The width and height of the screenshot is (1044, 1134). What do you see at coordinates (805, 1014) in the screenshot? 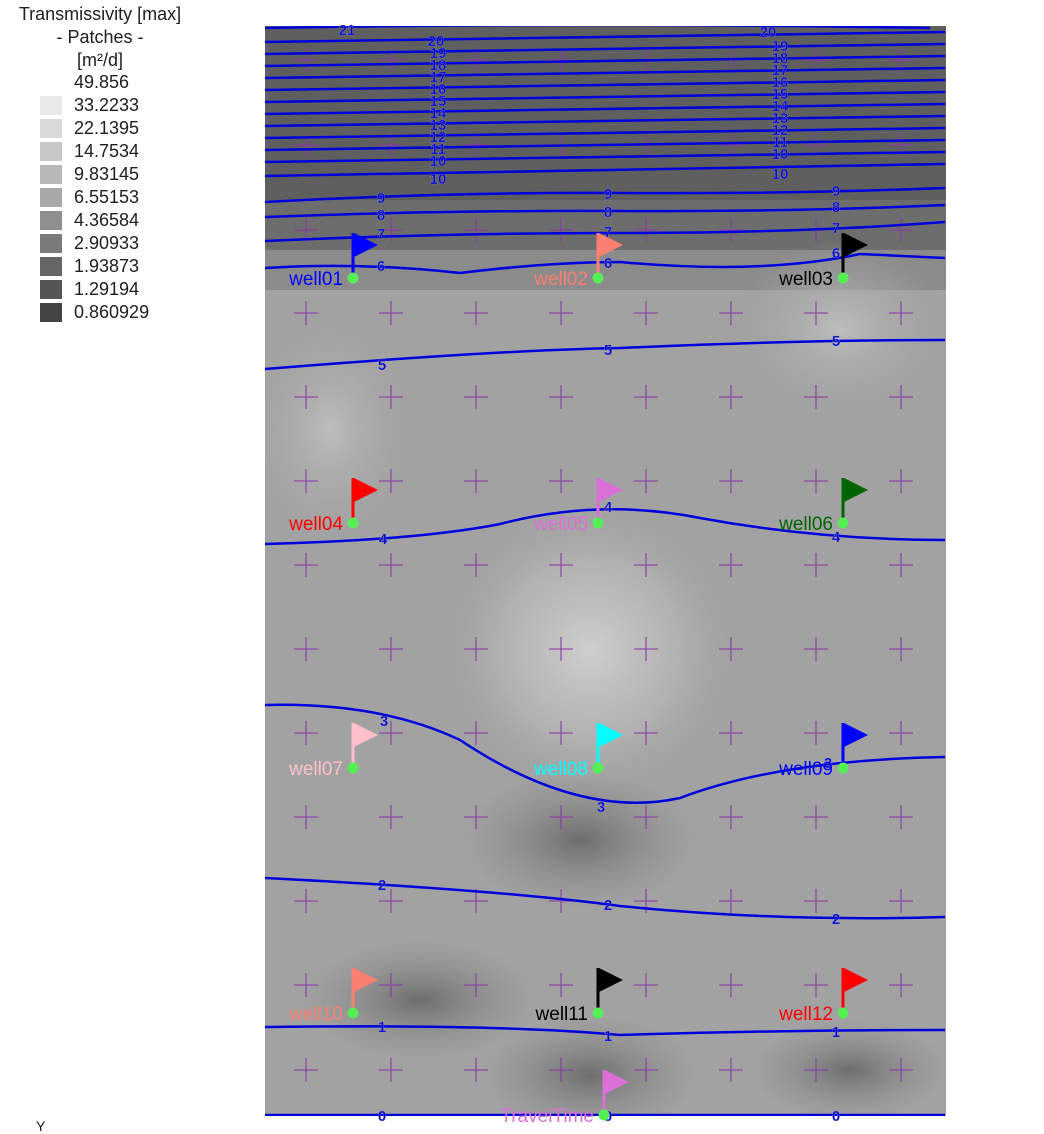
I see `well-label: well12` at bounding box center [805, 1014].